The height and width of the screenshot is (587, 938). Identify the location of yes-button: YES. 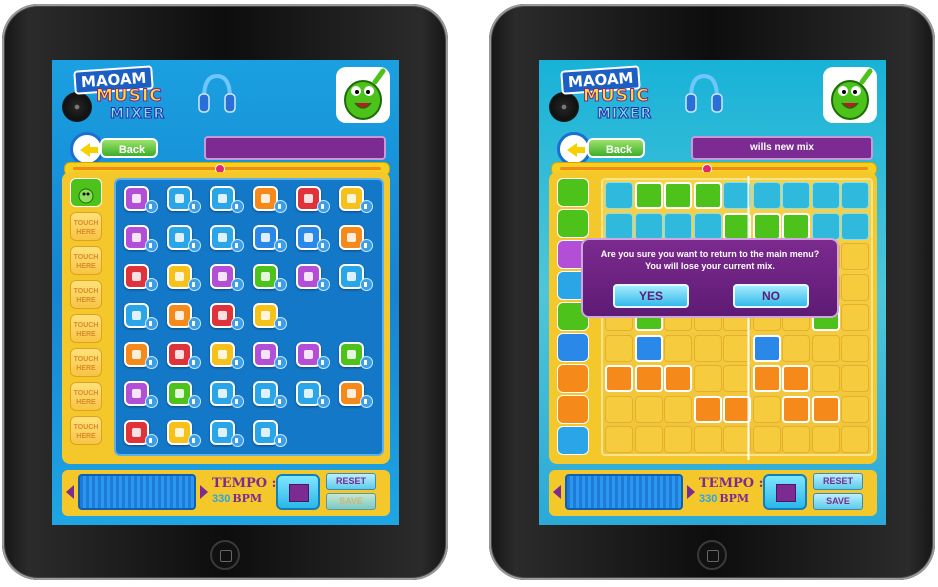
(651, 296).